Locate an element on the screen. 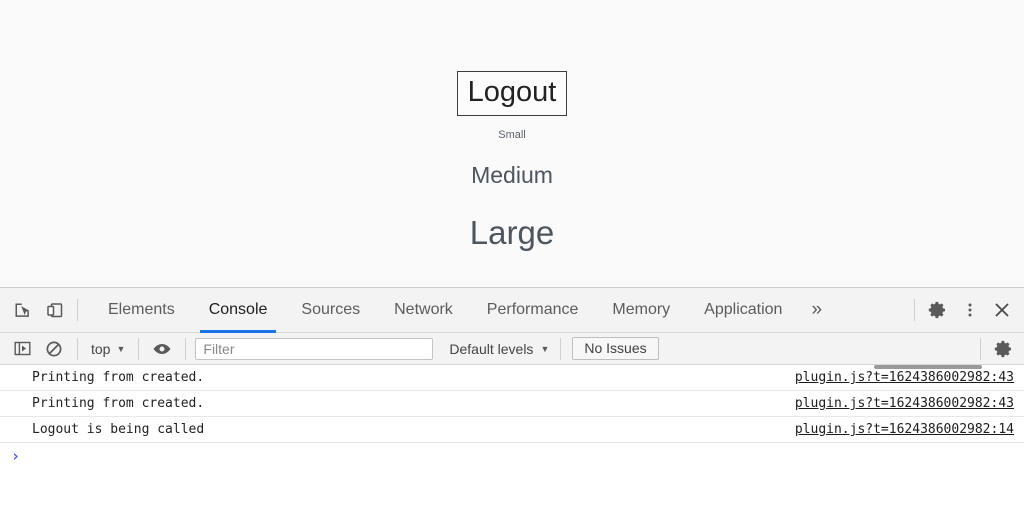  tab-elements: Elements is located at coordinates (141, 310).